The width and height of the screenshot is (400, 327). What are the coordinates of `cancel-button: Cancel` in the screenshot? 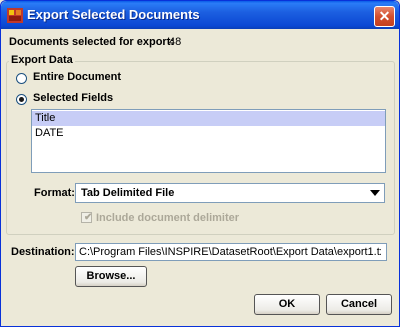 It's located at (359, 304).